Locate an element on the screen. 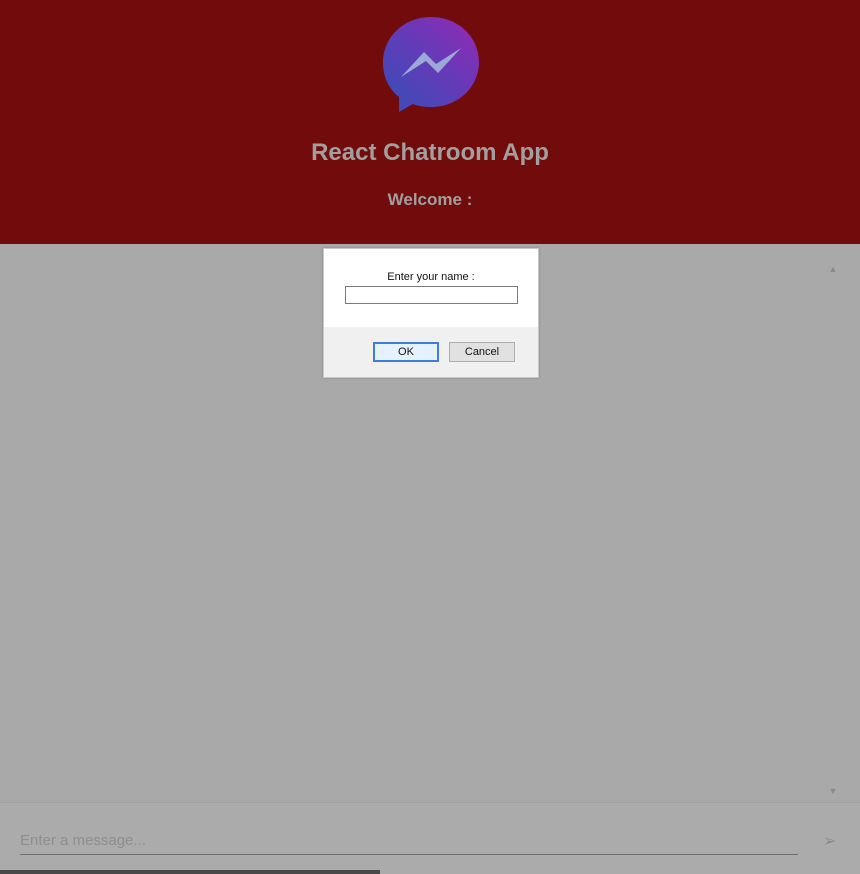 The width and height of the screenshot is (860, 874). messenger-logo-icon is located at coordinates (431, 64).